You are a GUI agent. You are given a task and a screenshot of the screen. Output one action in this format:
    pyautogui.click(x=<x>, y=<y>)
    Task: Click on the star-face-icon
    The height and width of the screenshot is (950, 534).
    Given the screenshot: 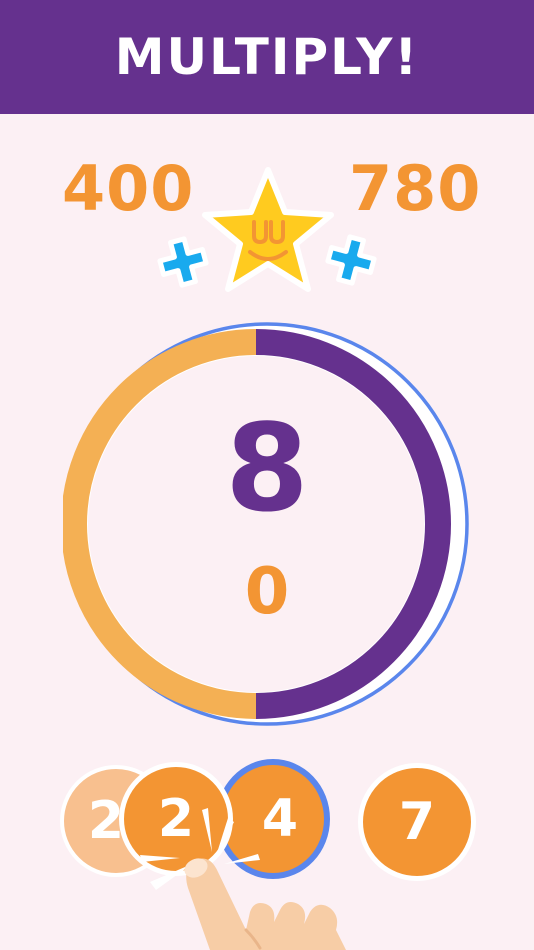 What is the action you would take?
    pyautogui.click(x=268, y=229)
    